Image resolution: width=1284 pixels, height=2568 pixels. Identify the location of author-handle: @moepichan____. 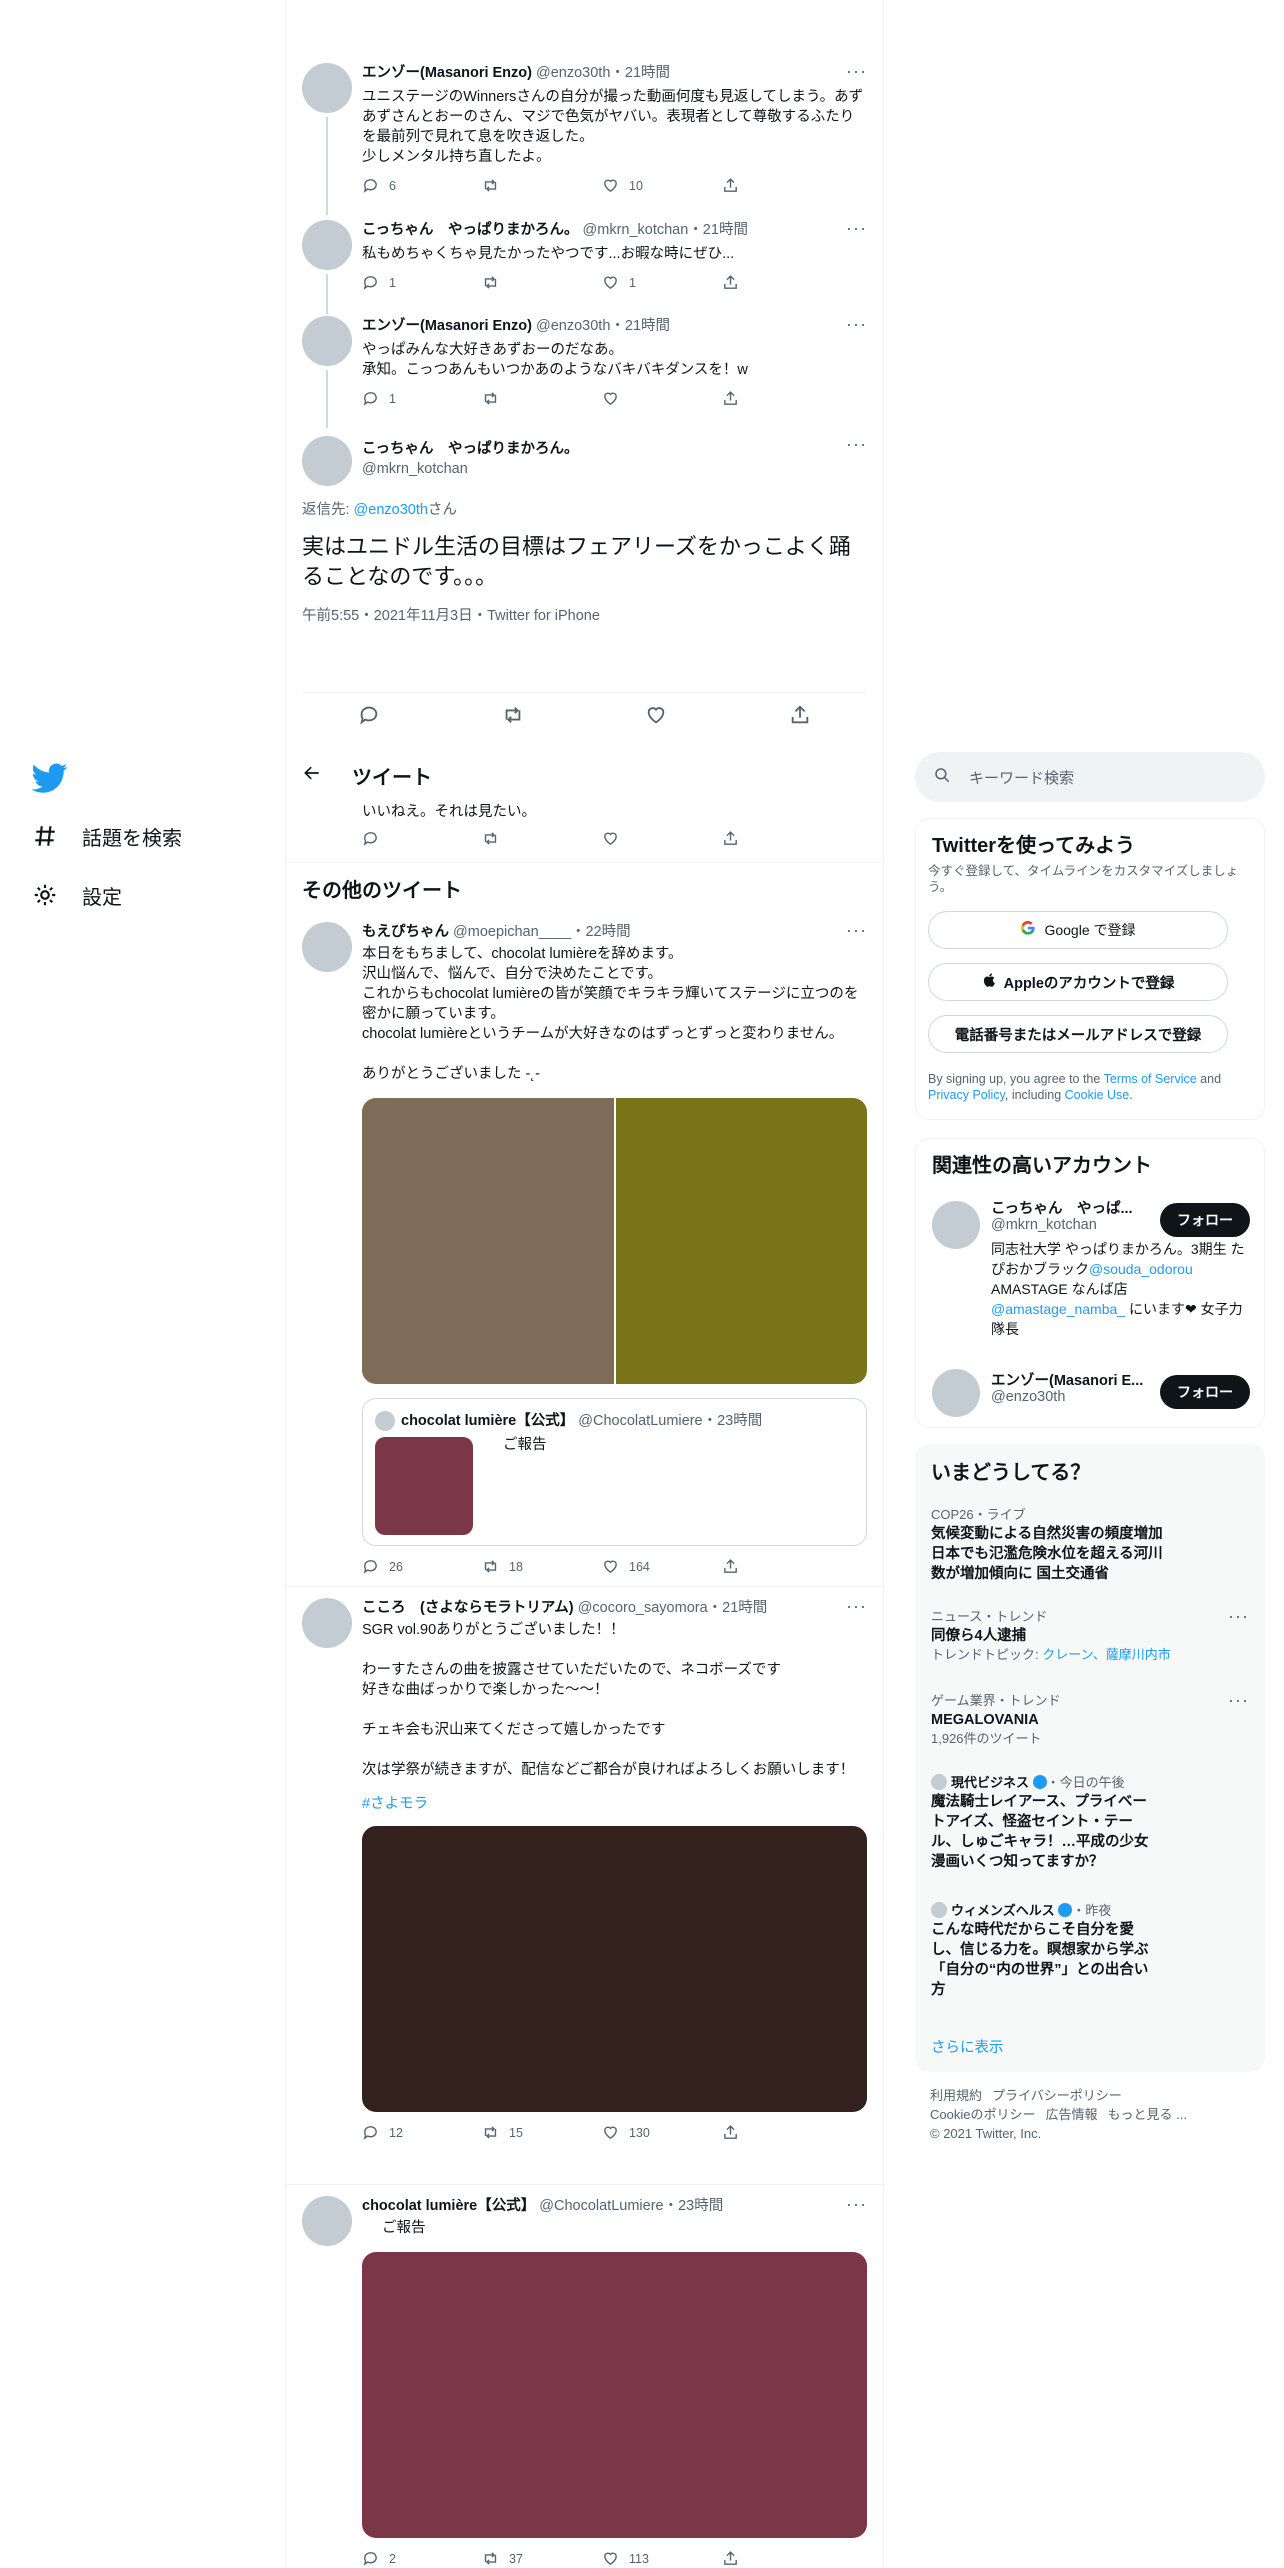
(512, 932).